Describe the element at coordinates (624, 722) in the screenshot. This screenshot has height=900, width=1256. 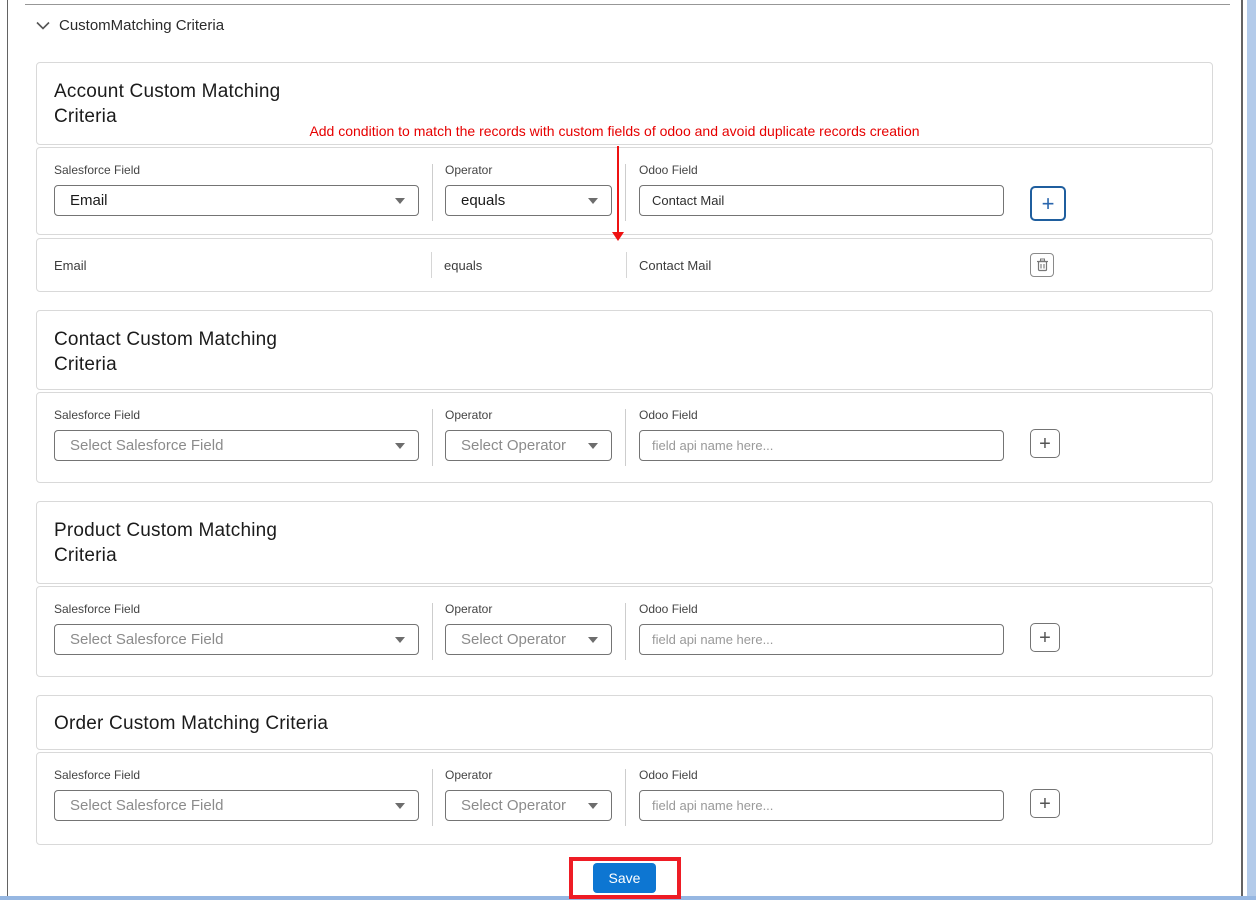
I see `order-title-card: Order Custom Matching Criteria` at that location.